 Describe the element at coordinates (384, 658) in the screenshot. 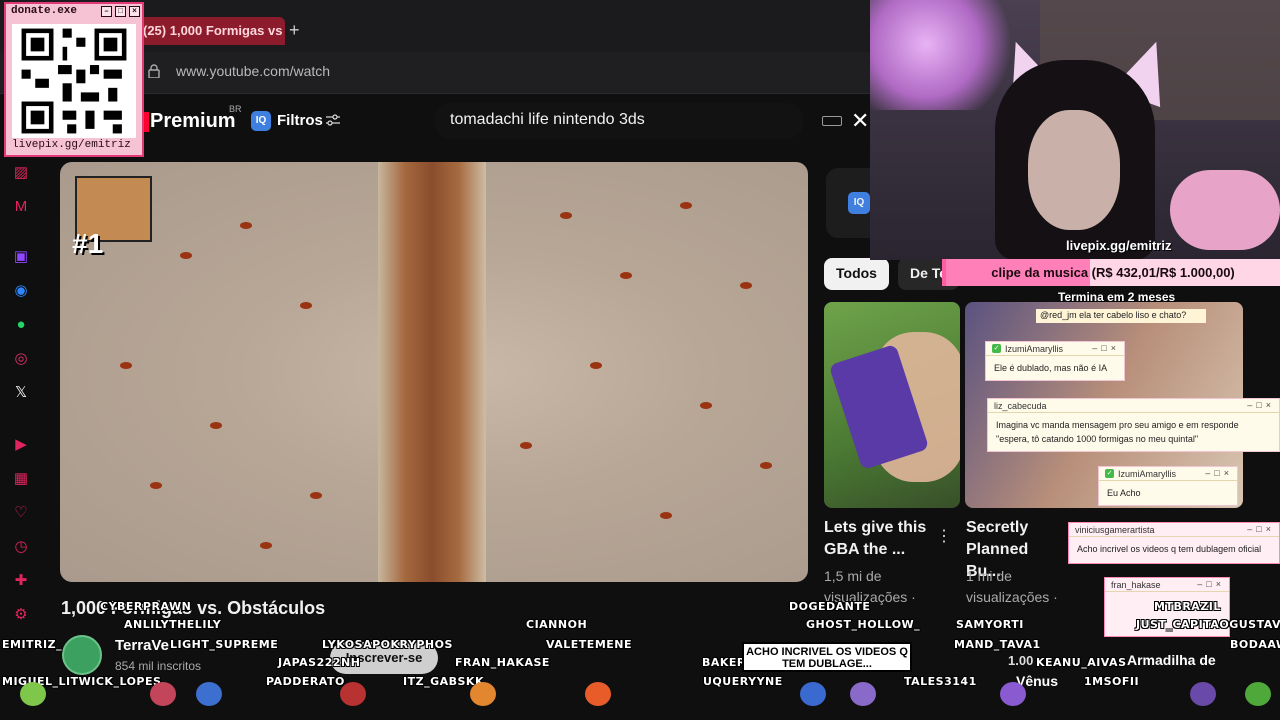

I see `subscribe-button: Inscrever-se` at that location.